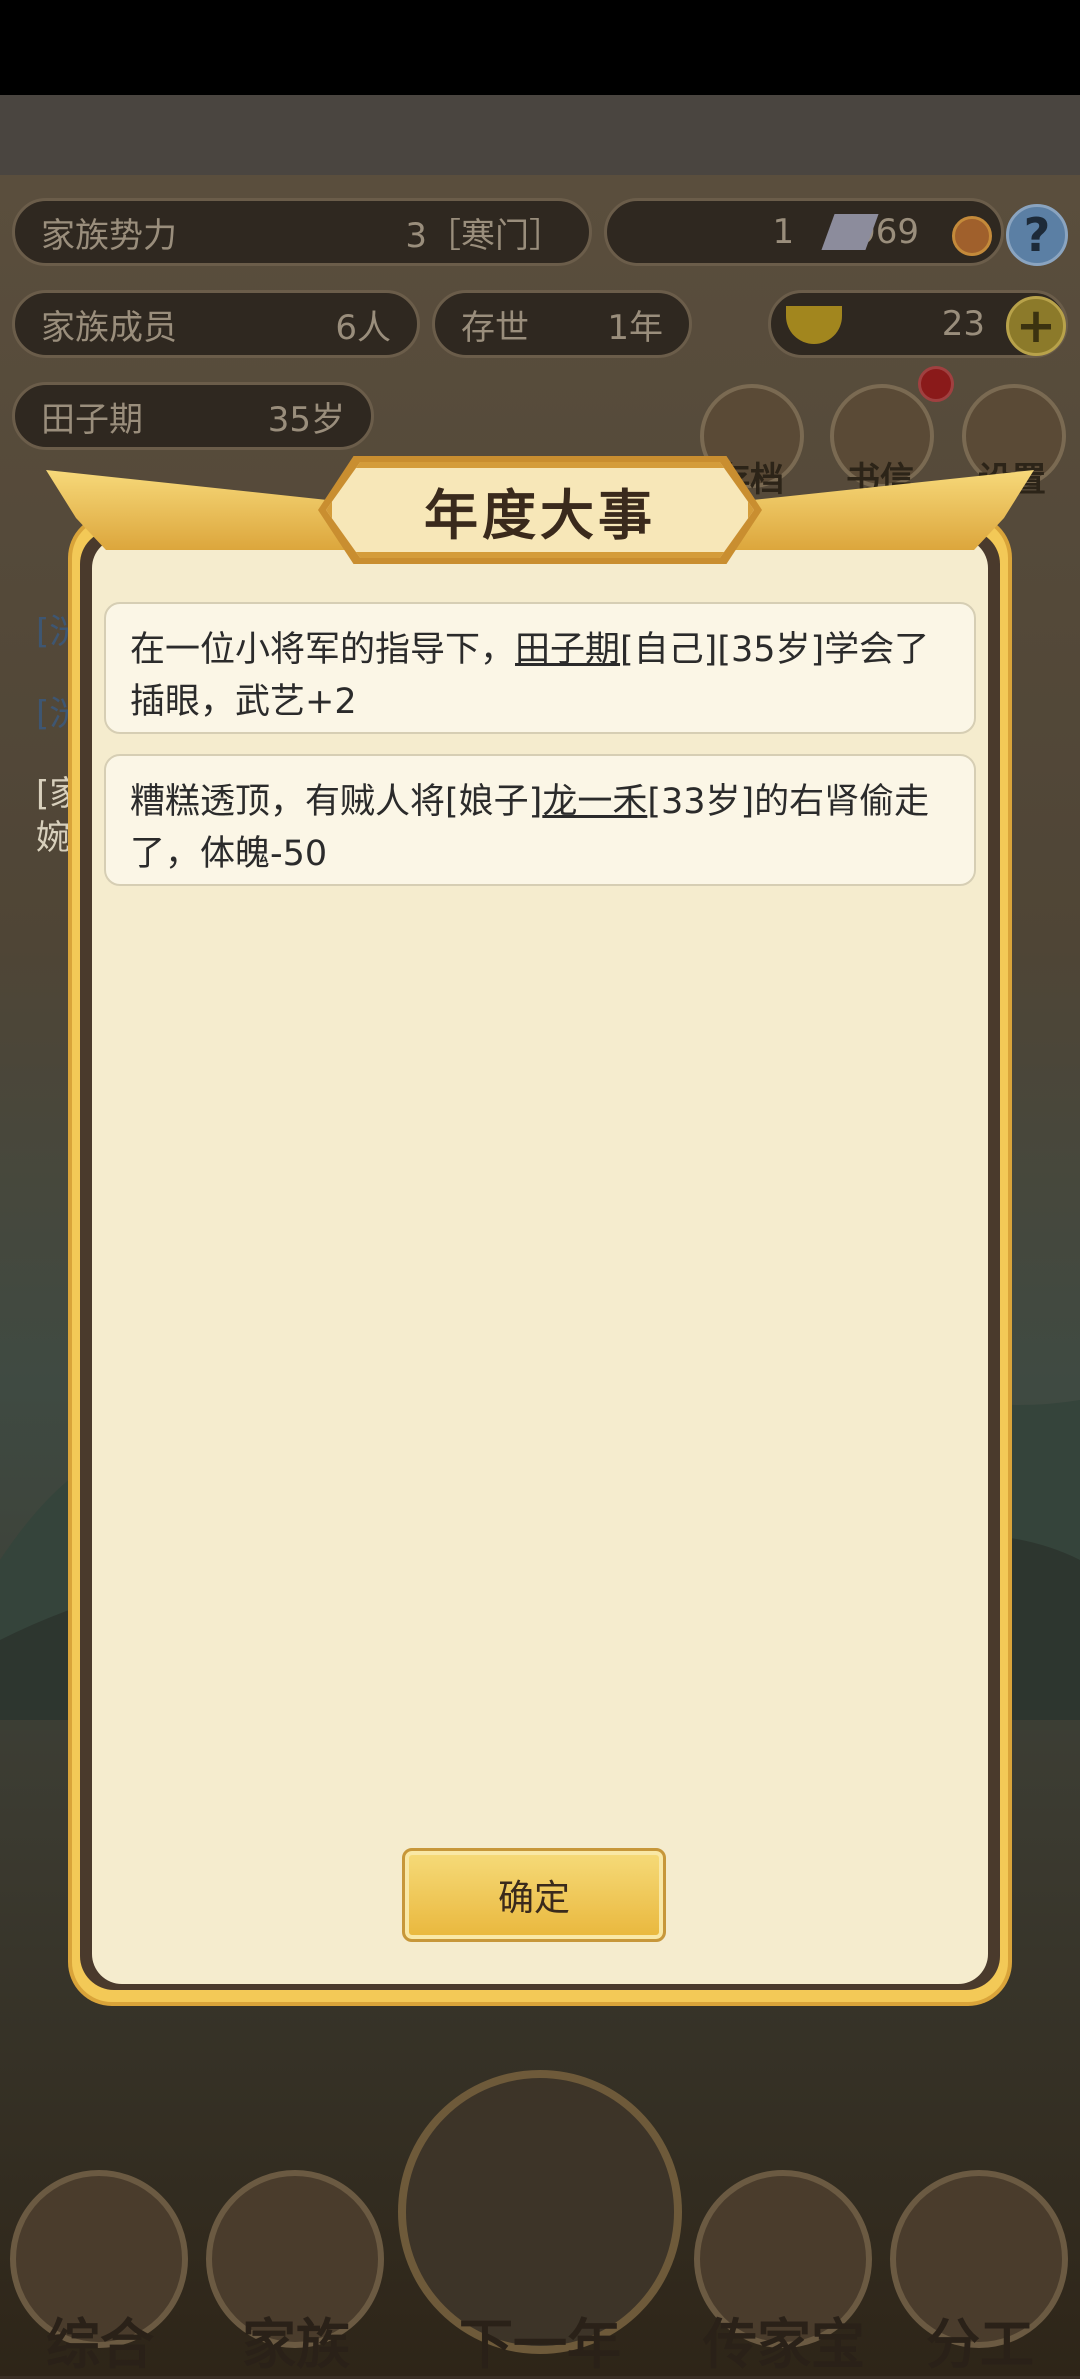  Describe the element at coordinates (963, 324) in the screenshot. I see `gold-value: 23` at that location.